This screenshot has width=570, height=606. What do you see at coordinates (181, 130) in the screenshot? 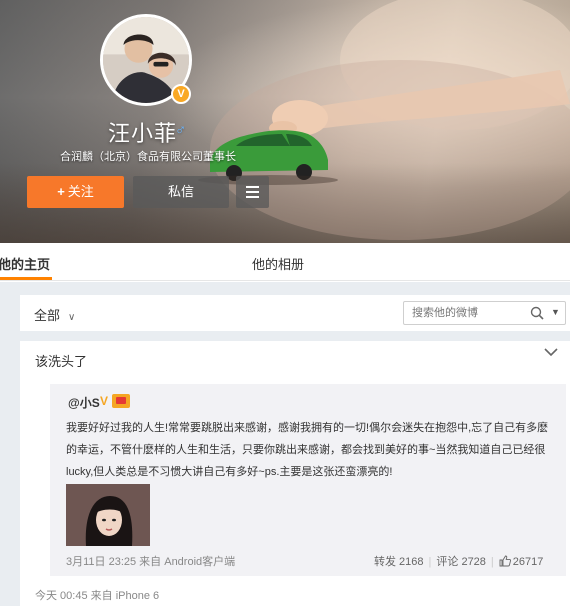
I see `male-icon: ♂` at bounding box center [181, 130].